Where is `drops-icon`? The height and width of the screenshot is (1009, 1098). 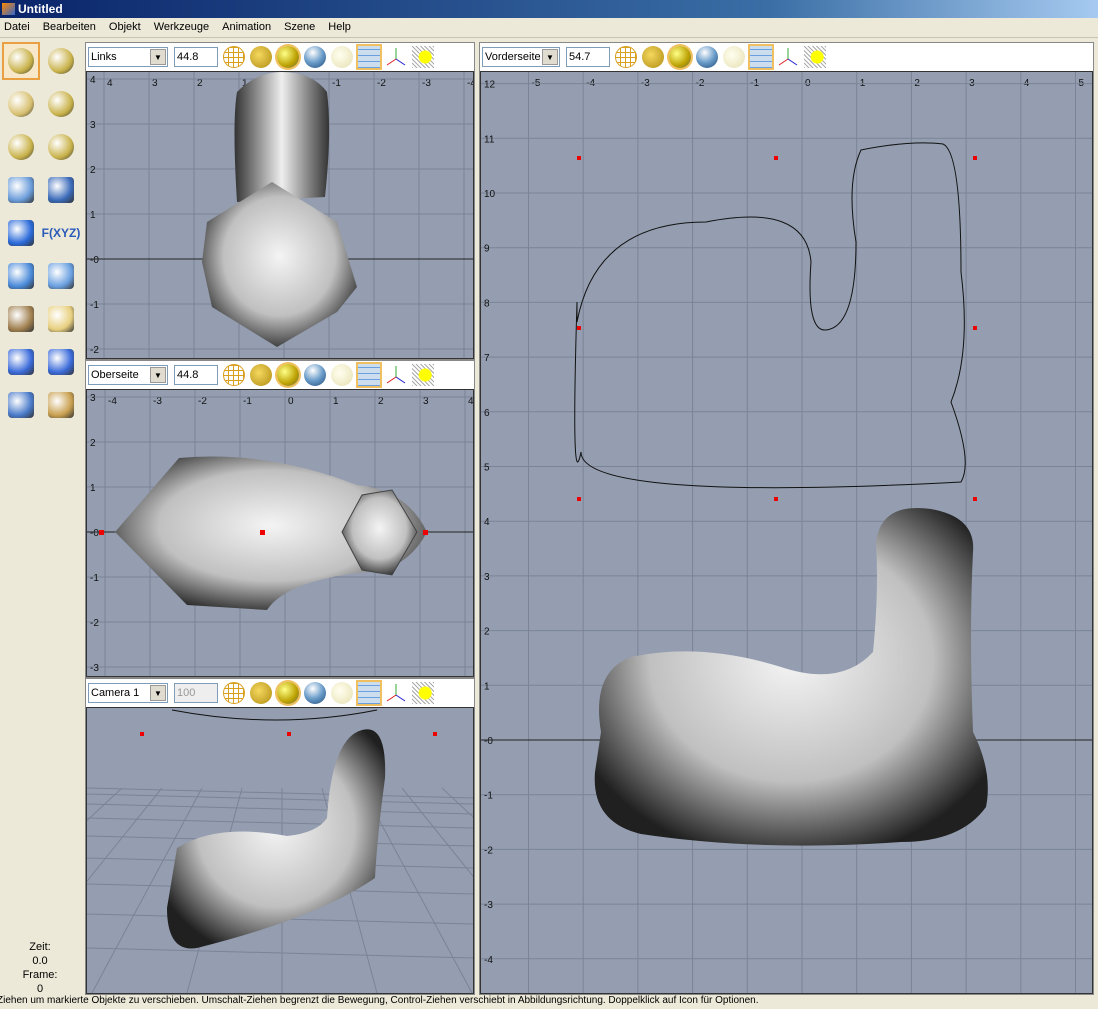
drops-icon is located at coordinates (61, 276).